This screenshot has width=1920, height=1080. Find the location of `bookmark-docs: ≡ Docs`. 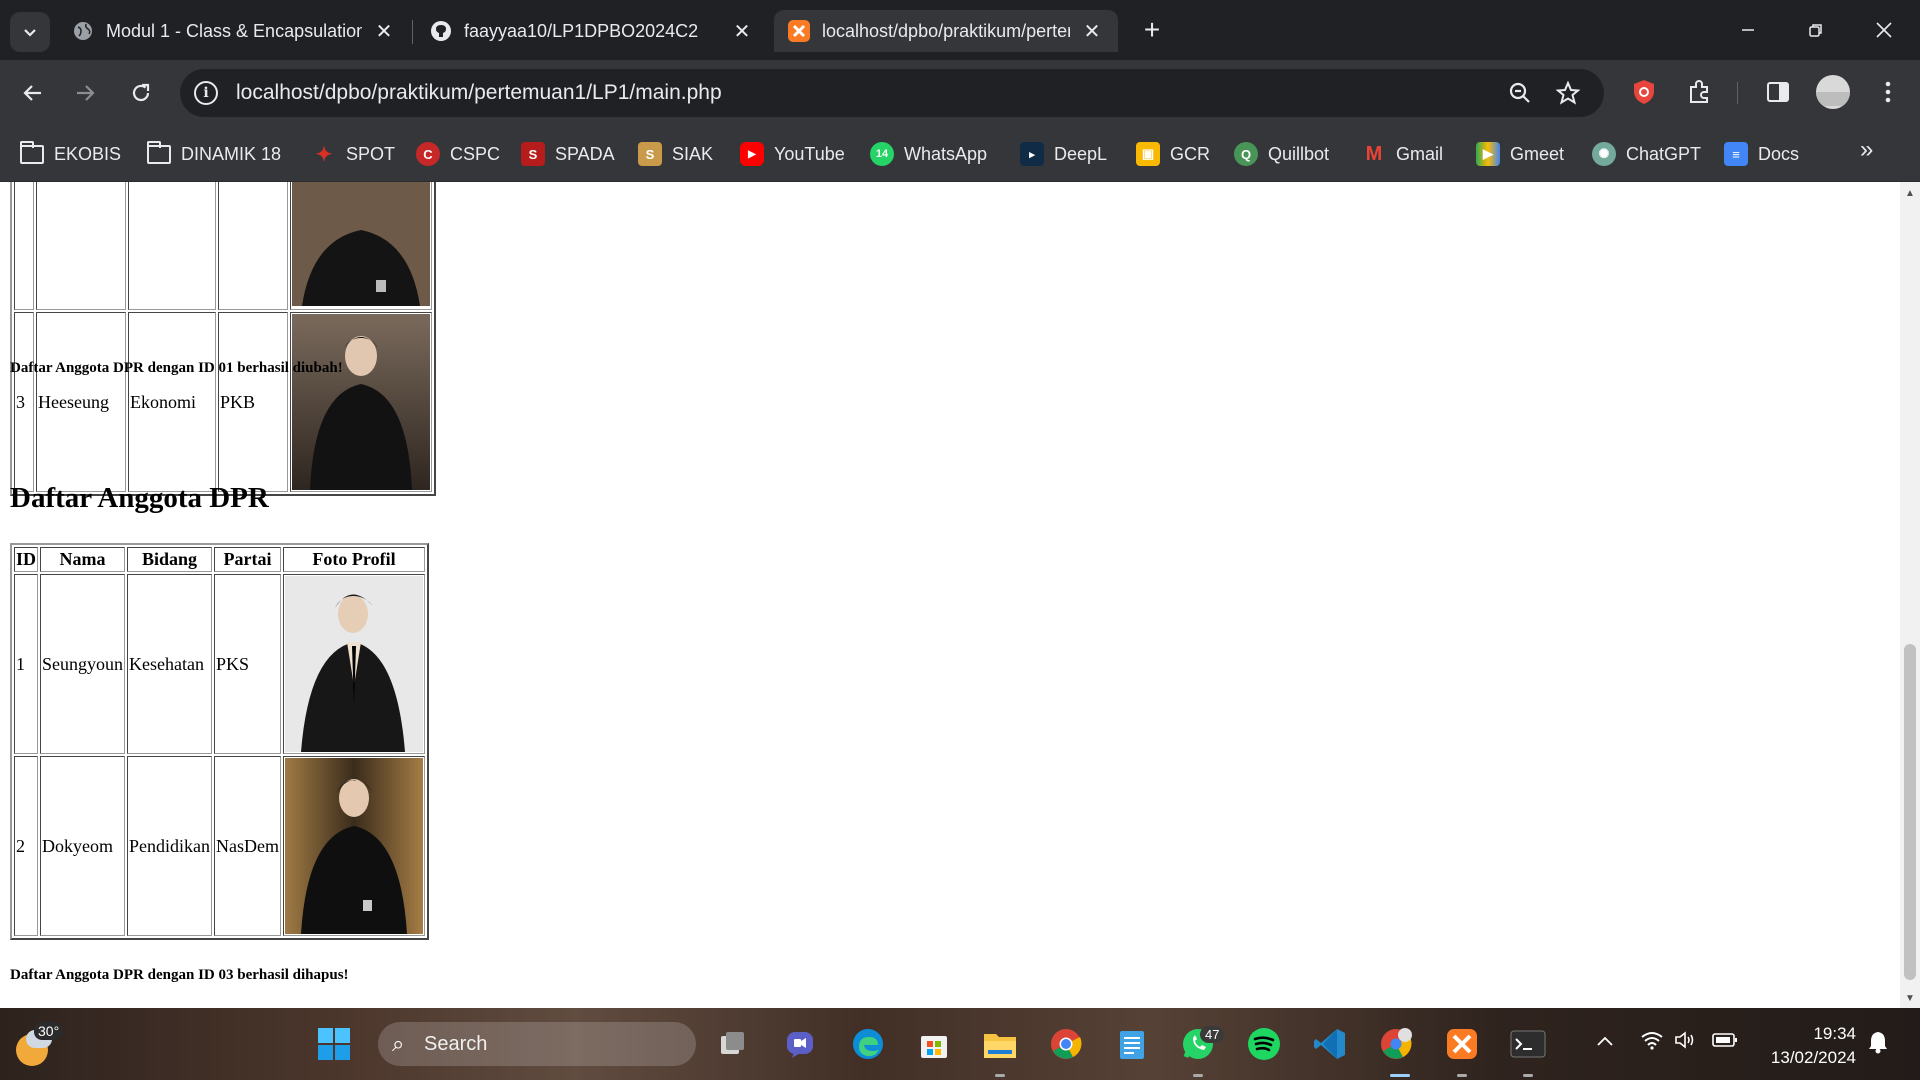

bookmark-docs: ≡ Docs is located at coordinates (1761, 154).